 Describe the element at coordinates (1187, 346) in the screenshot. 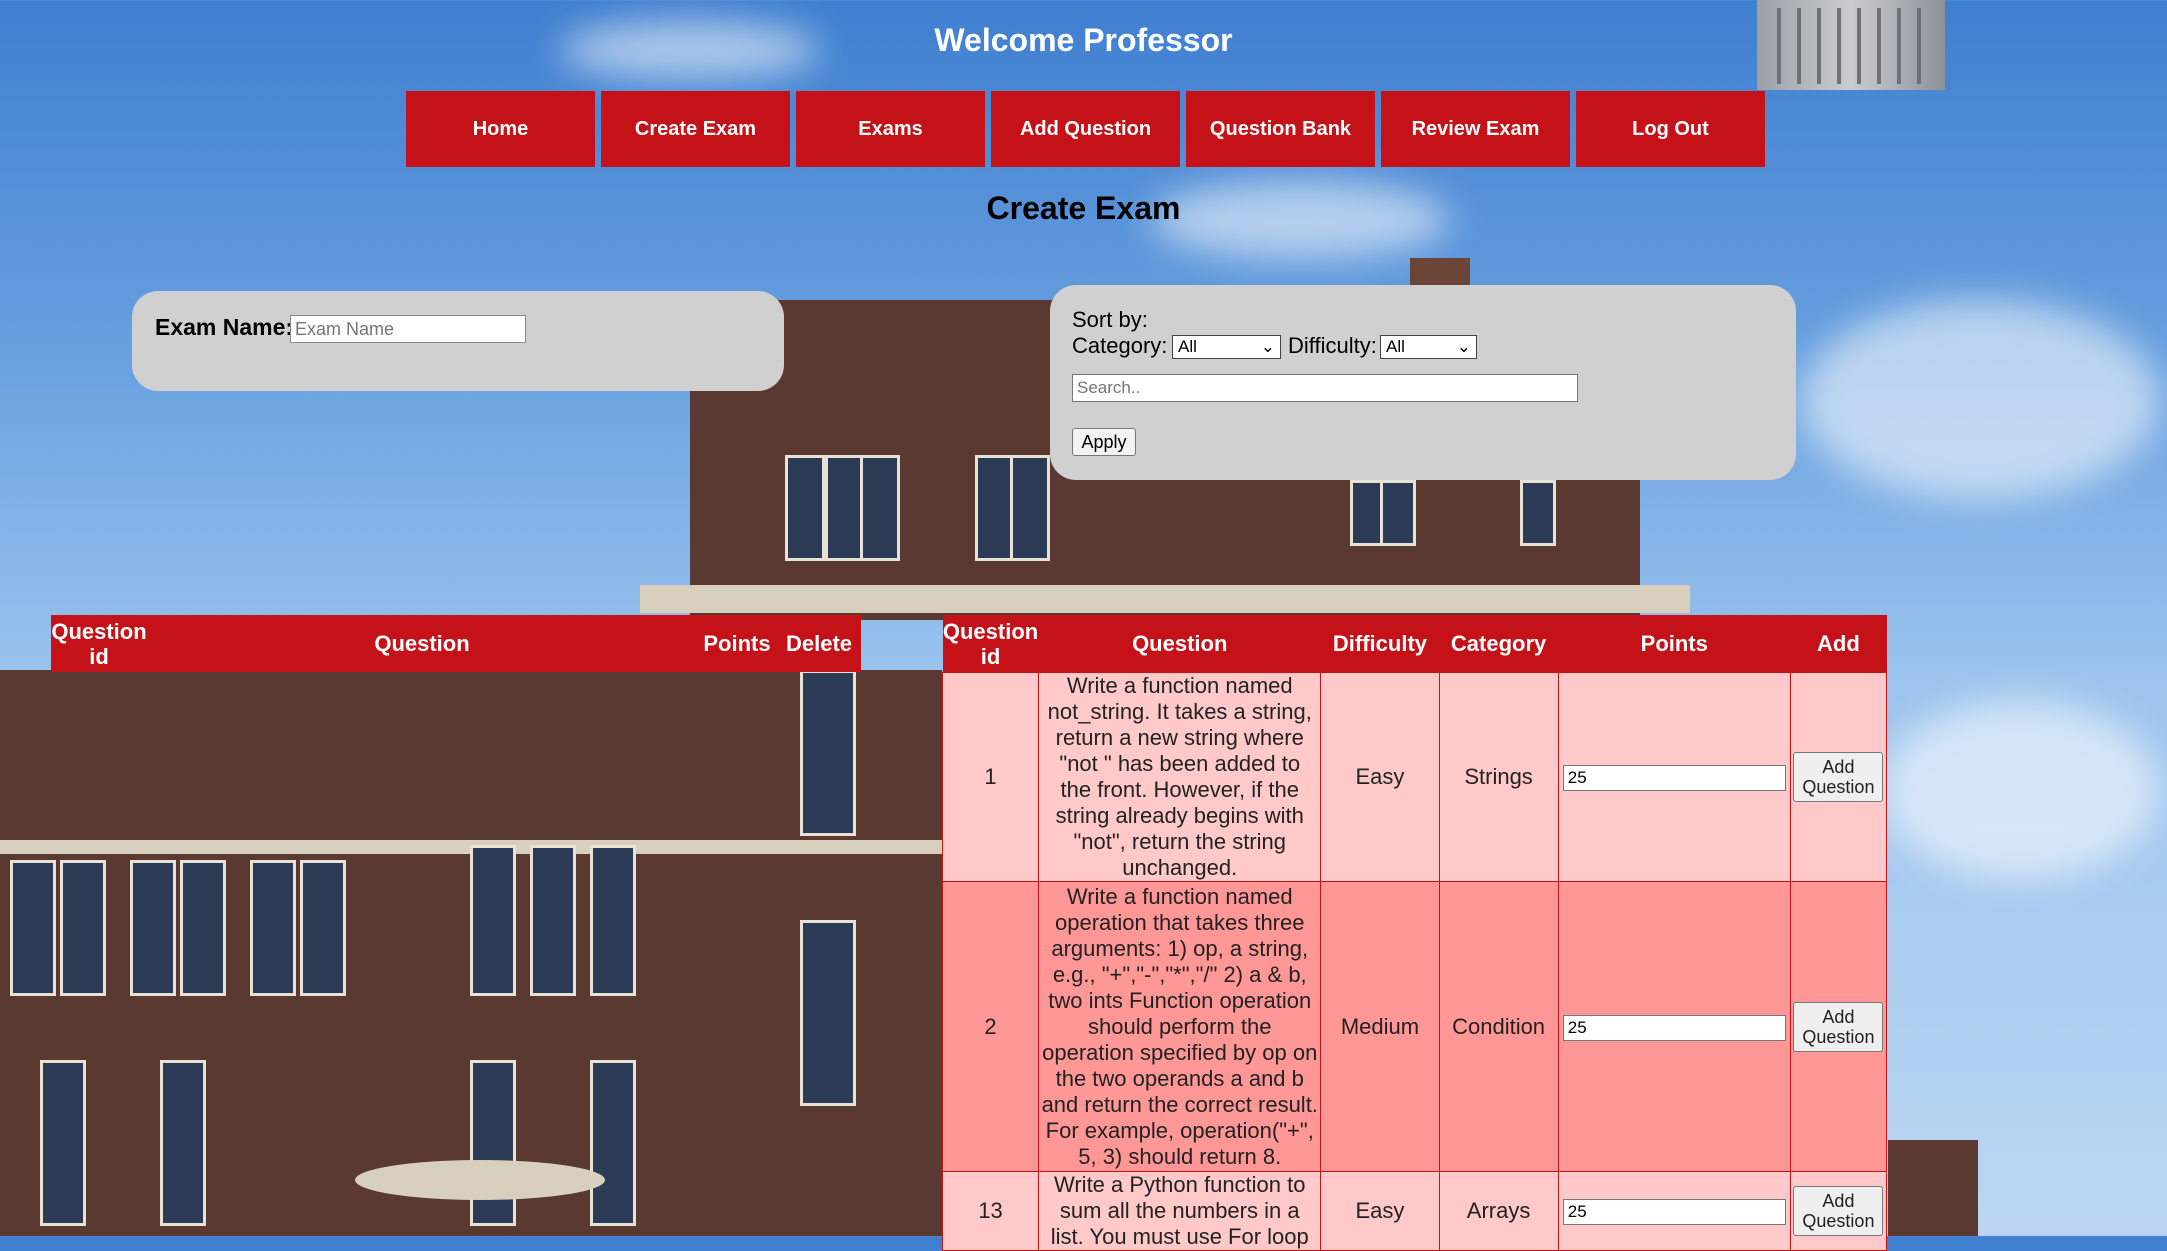

I see `category-select-value: All` at that location.